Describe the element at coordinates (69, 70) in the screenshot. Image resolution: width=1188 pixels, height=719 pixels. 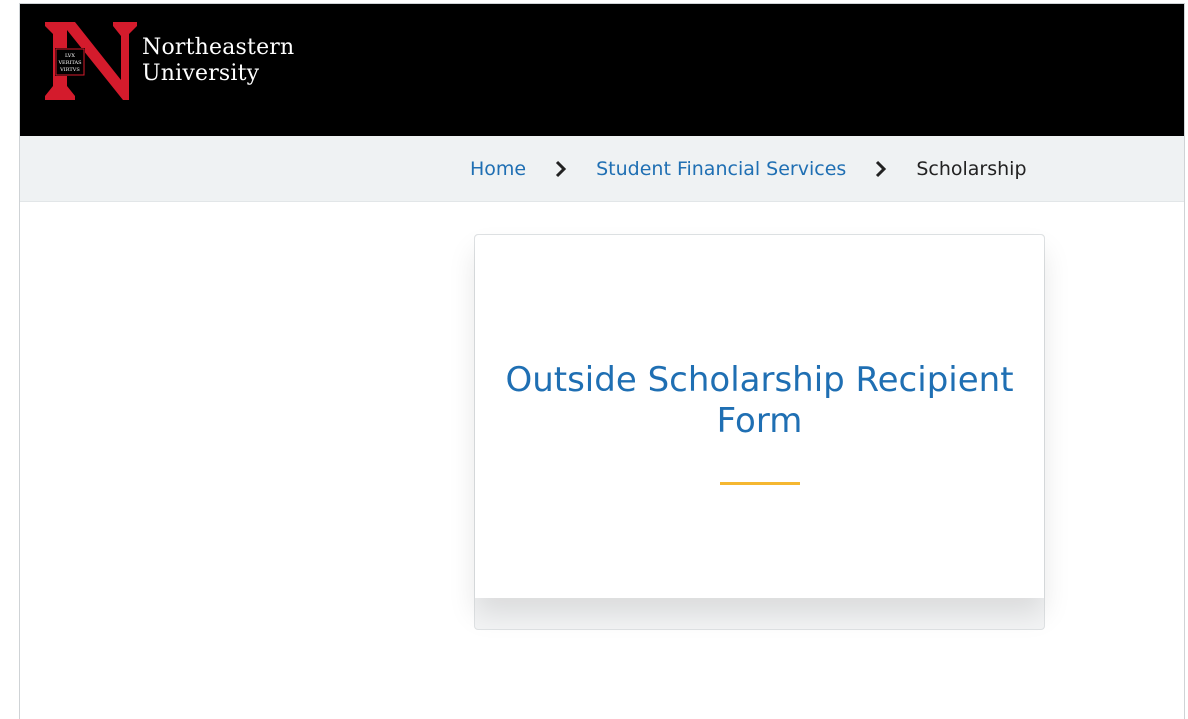
I see `seal-text: VIRTVS` at that location.